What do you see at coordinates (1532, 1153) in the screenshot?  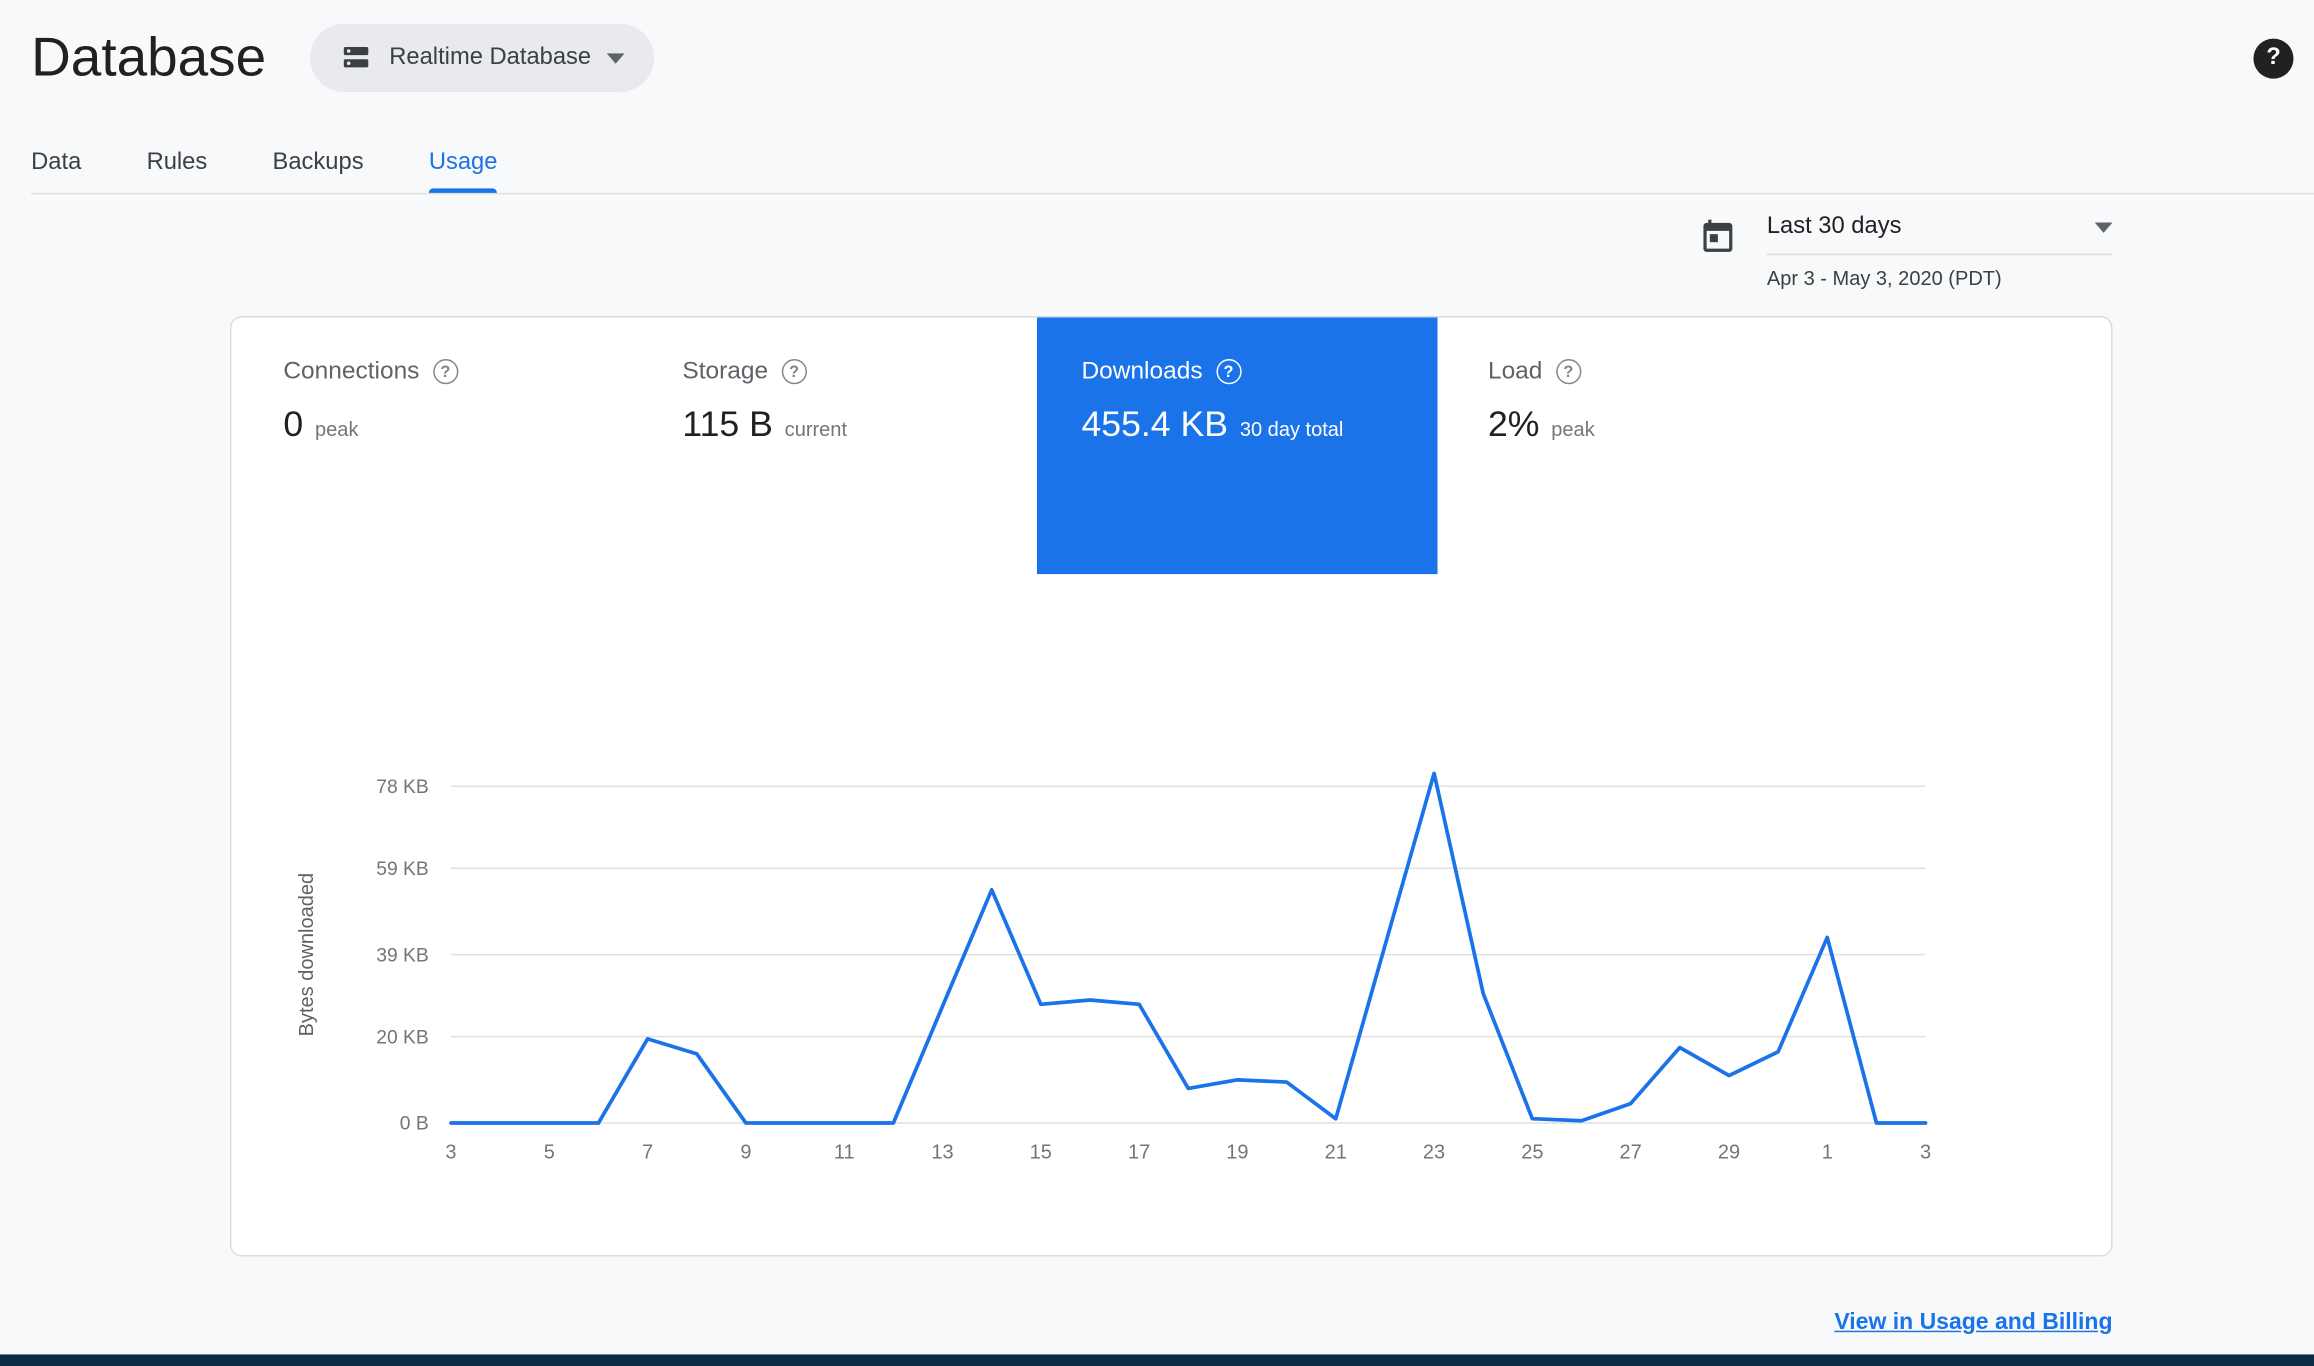 I see `svg-text: 25` at bounding box center [1532, 1153].